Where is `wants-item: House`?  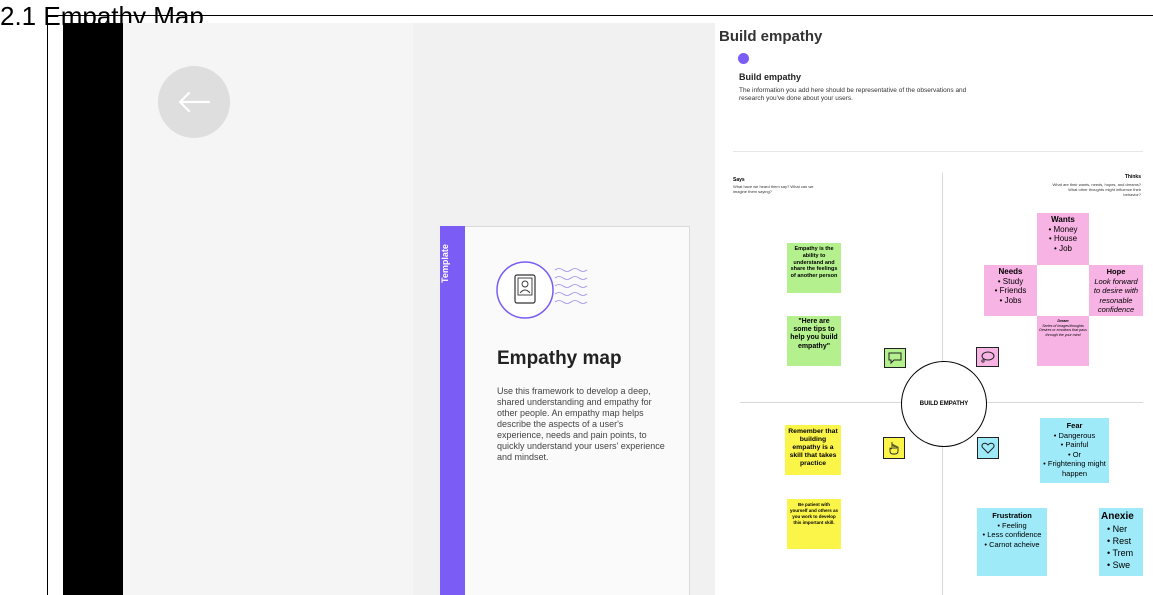
wants-item: House is located at coordinates (1063, 239).